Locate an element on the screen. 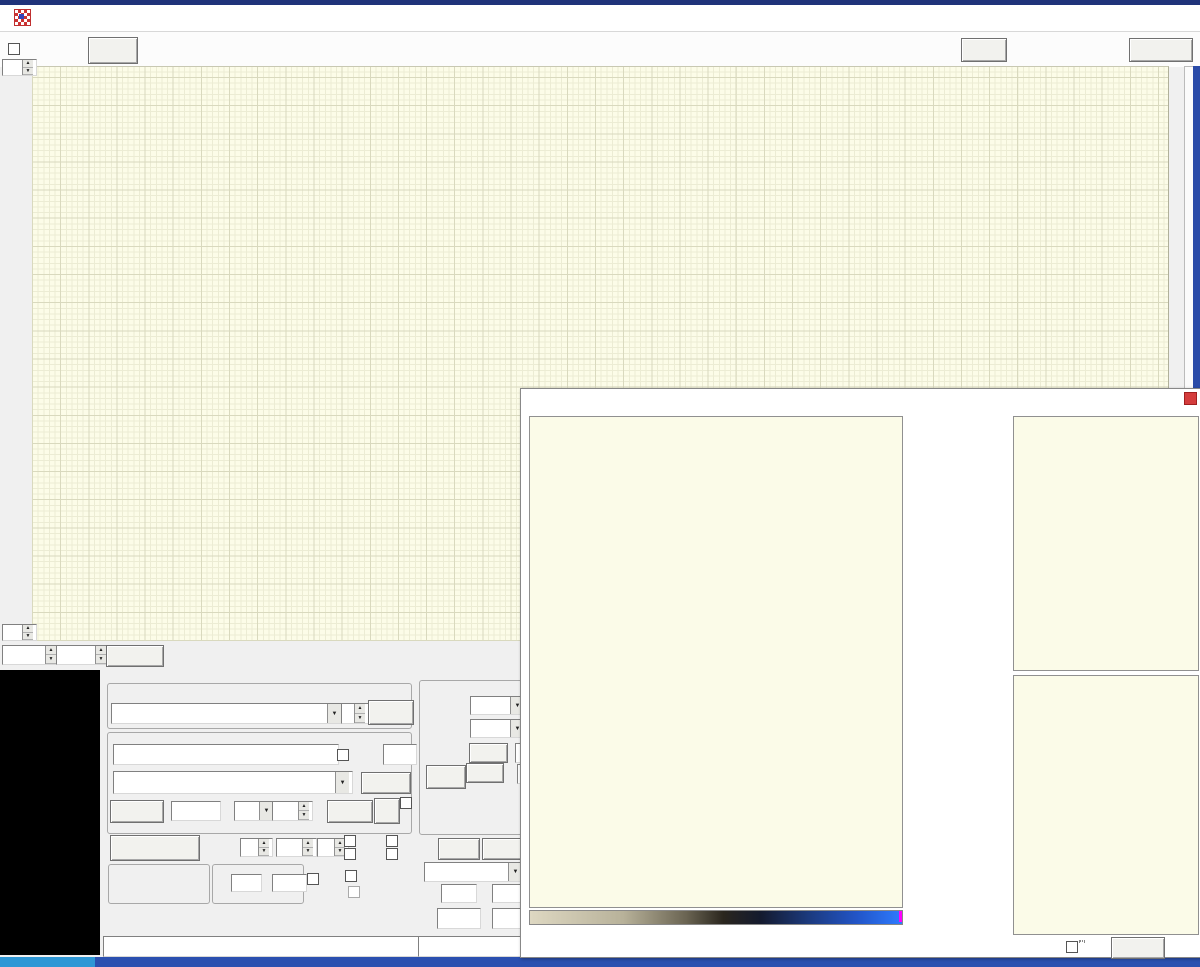 This screenshot has height=967, width=1200. dyn-spin2: ▲ ▼ is located at coordinates (296, 847).